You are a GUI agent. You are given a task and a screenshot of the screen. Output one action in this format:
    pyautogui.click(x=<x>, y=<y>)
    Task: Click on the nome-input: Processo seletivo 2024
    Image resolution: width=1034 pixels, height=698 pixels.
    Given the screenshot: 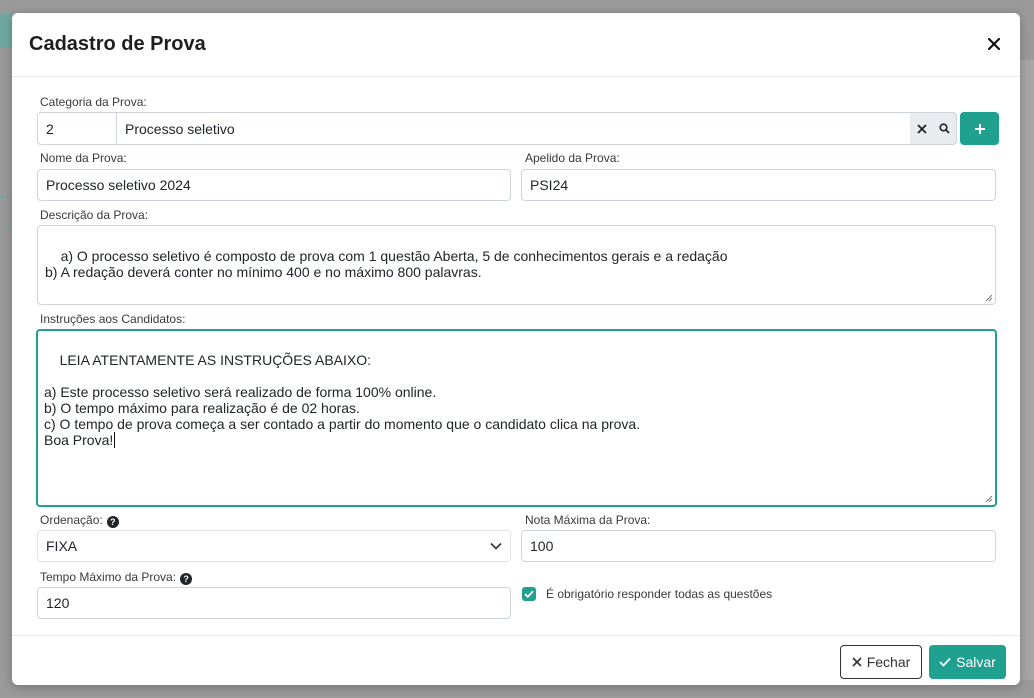 What is the action you would take?
    pyautogui.click(x=274, y=185)
    